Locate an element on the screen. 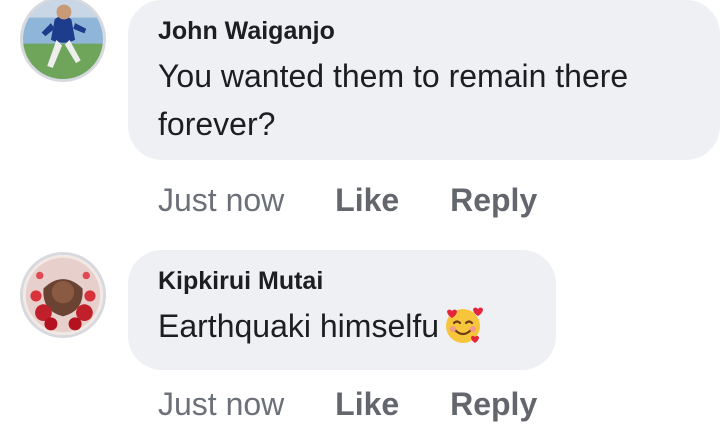 This screenshot has width=720, height=424. comment-text: Earthquaki himselfu is located at coordinates (342, 326).